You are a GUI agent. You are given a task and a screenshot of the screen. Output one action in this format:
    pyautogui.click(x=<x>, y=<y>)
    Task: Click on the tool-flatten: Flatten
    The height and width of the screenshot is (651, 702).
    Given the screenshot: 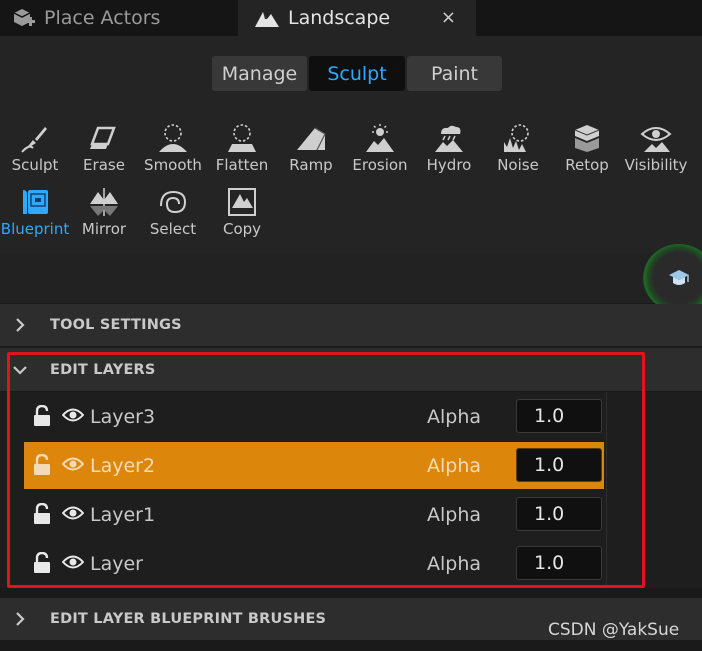 What is the action you would take?
    pyautogui.click(x=242, y=150)
    